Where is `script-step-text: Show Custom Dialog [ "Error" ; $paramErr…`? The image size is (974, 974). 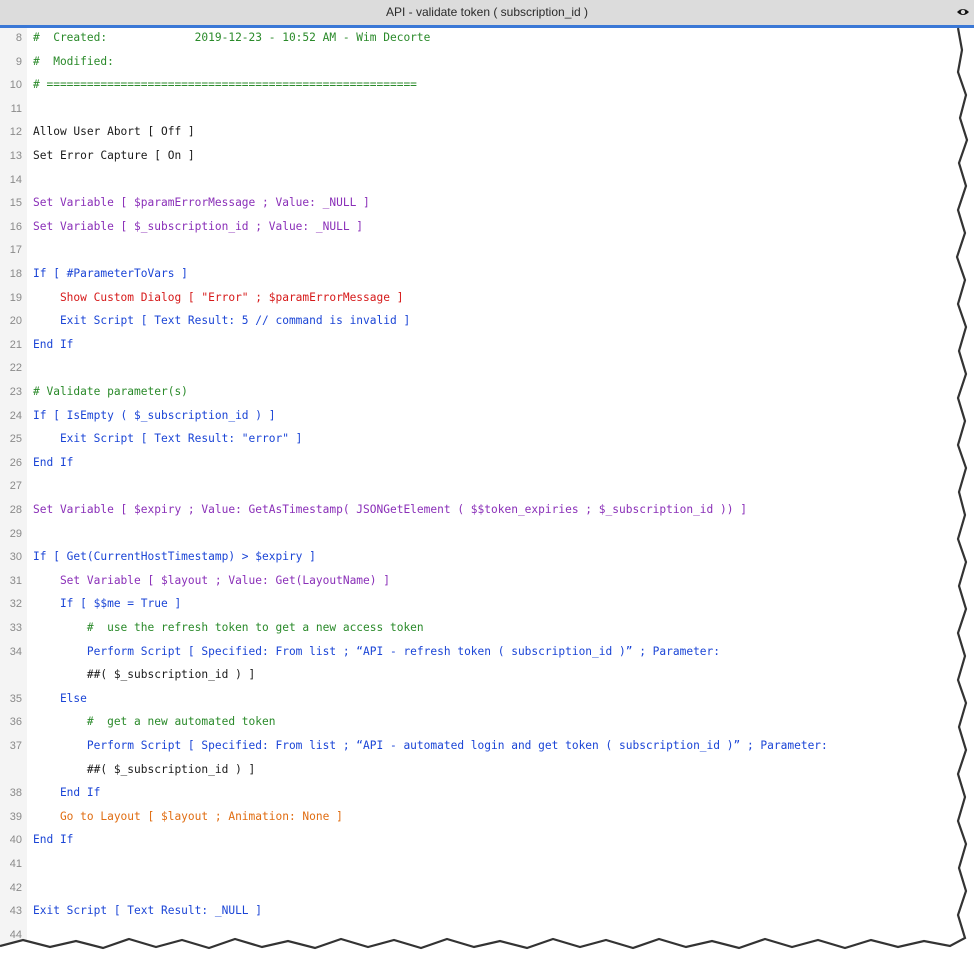
script-step-text: Show Custom Dialog [ "Error" ; $paramErr… is located at coordinates (218, 297).